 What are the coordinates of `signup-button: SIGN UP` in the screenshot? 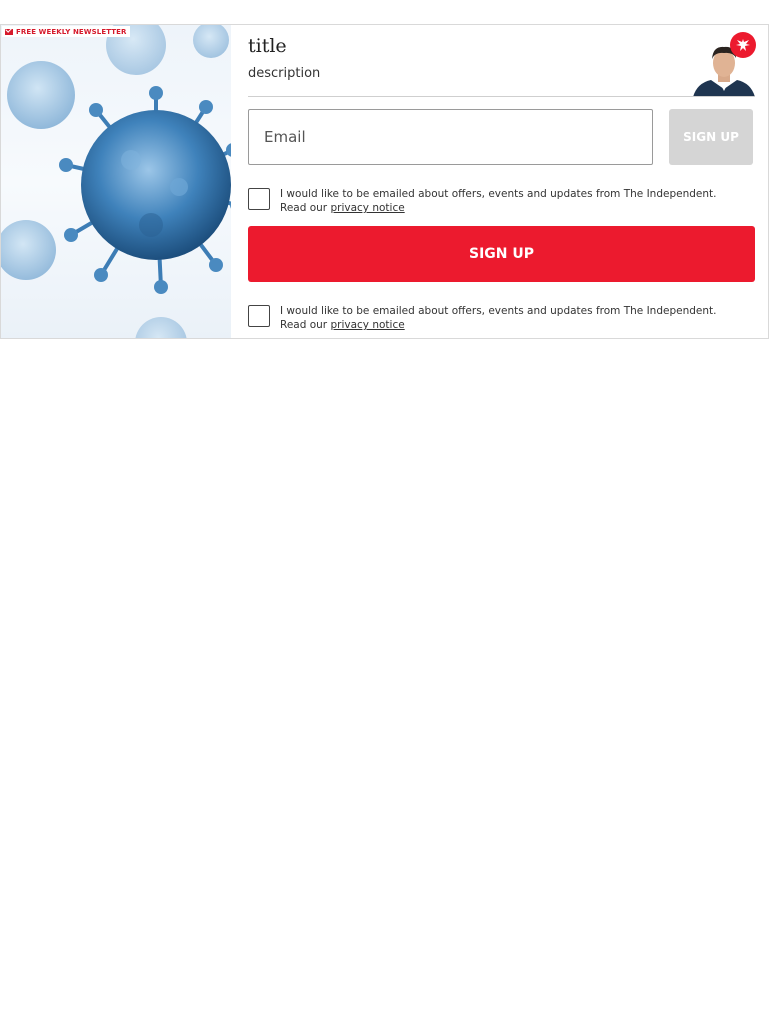 It's located at (501, 254).